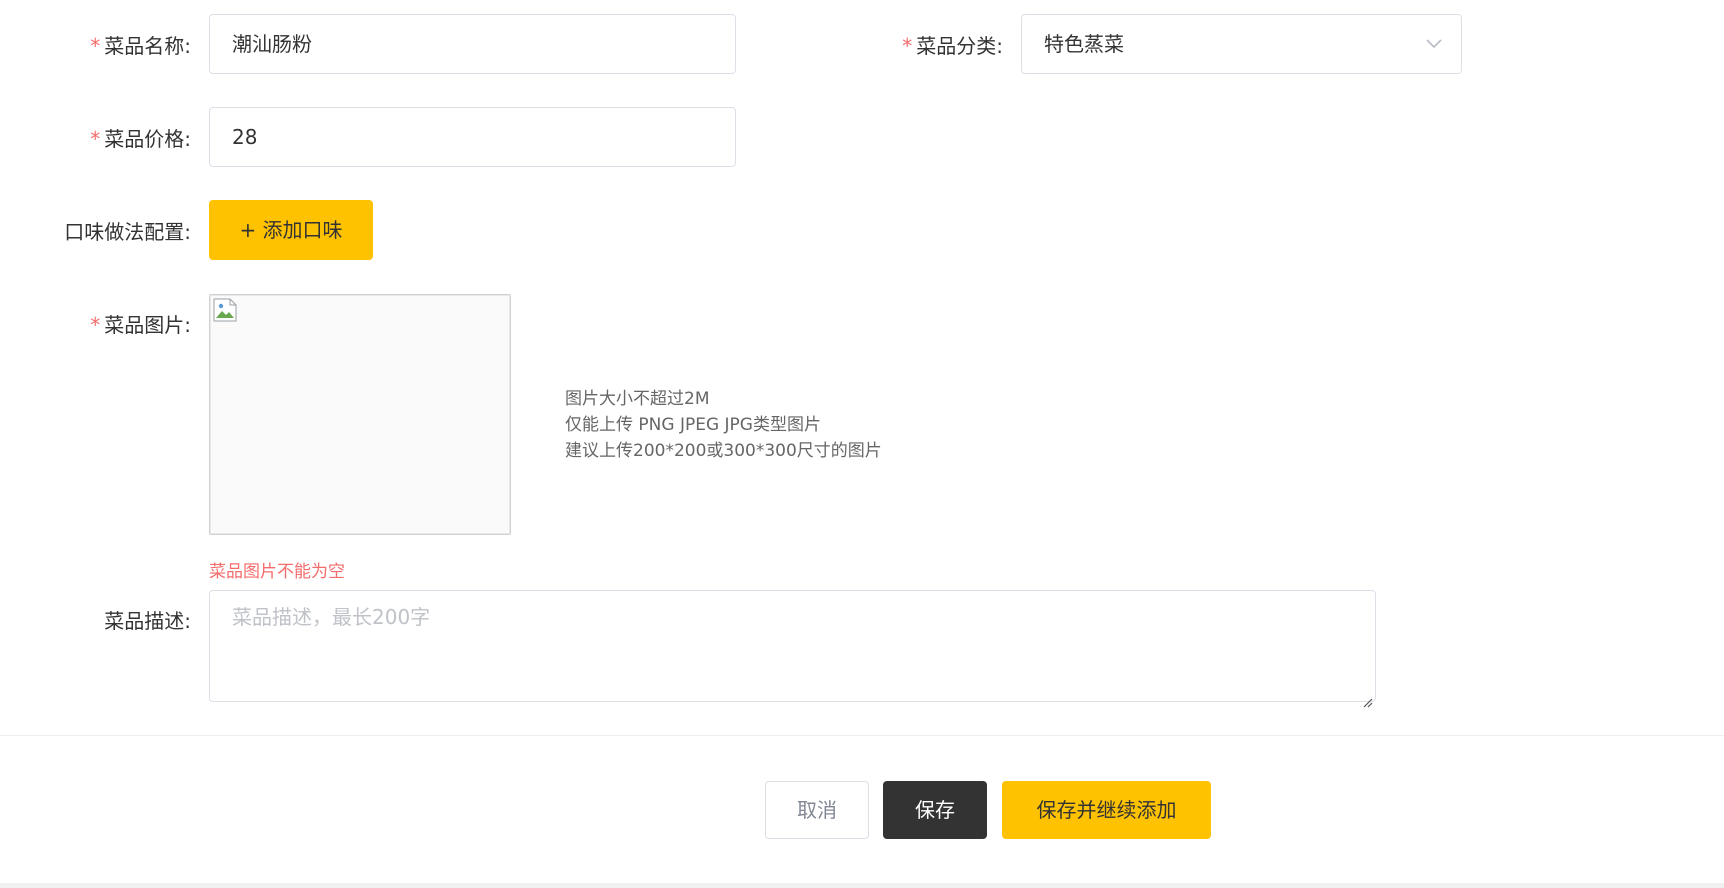 The height and width of the screenshot is (888, 1724). What do you see at coordinates (291, 230) in the screenshot?
I see `add-flavor-button: + 添加口味` at bounding box center [291, 230].